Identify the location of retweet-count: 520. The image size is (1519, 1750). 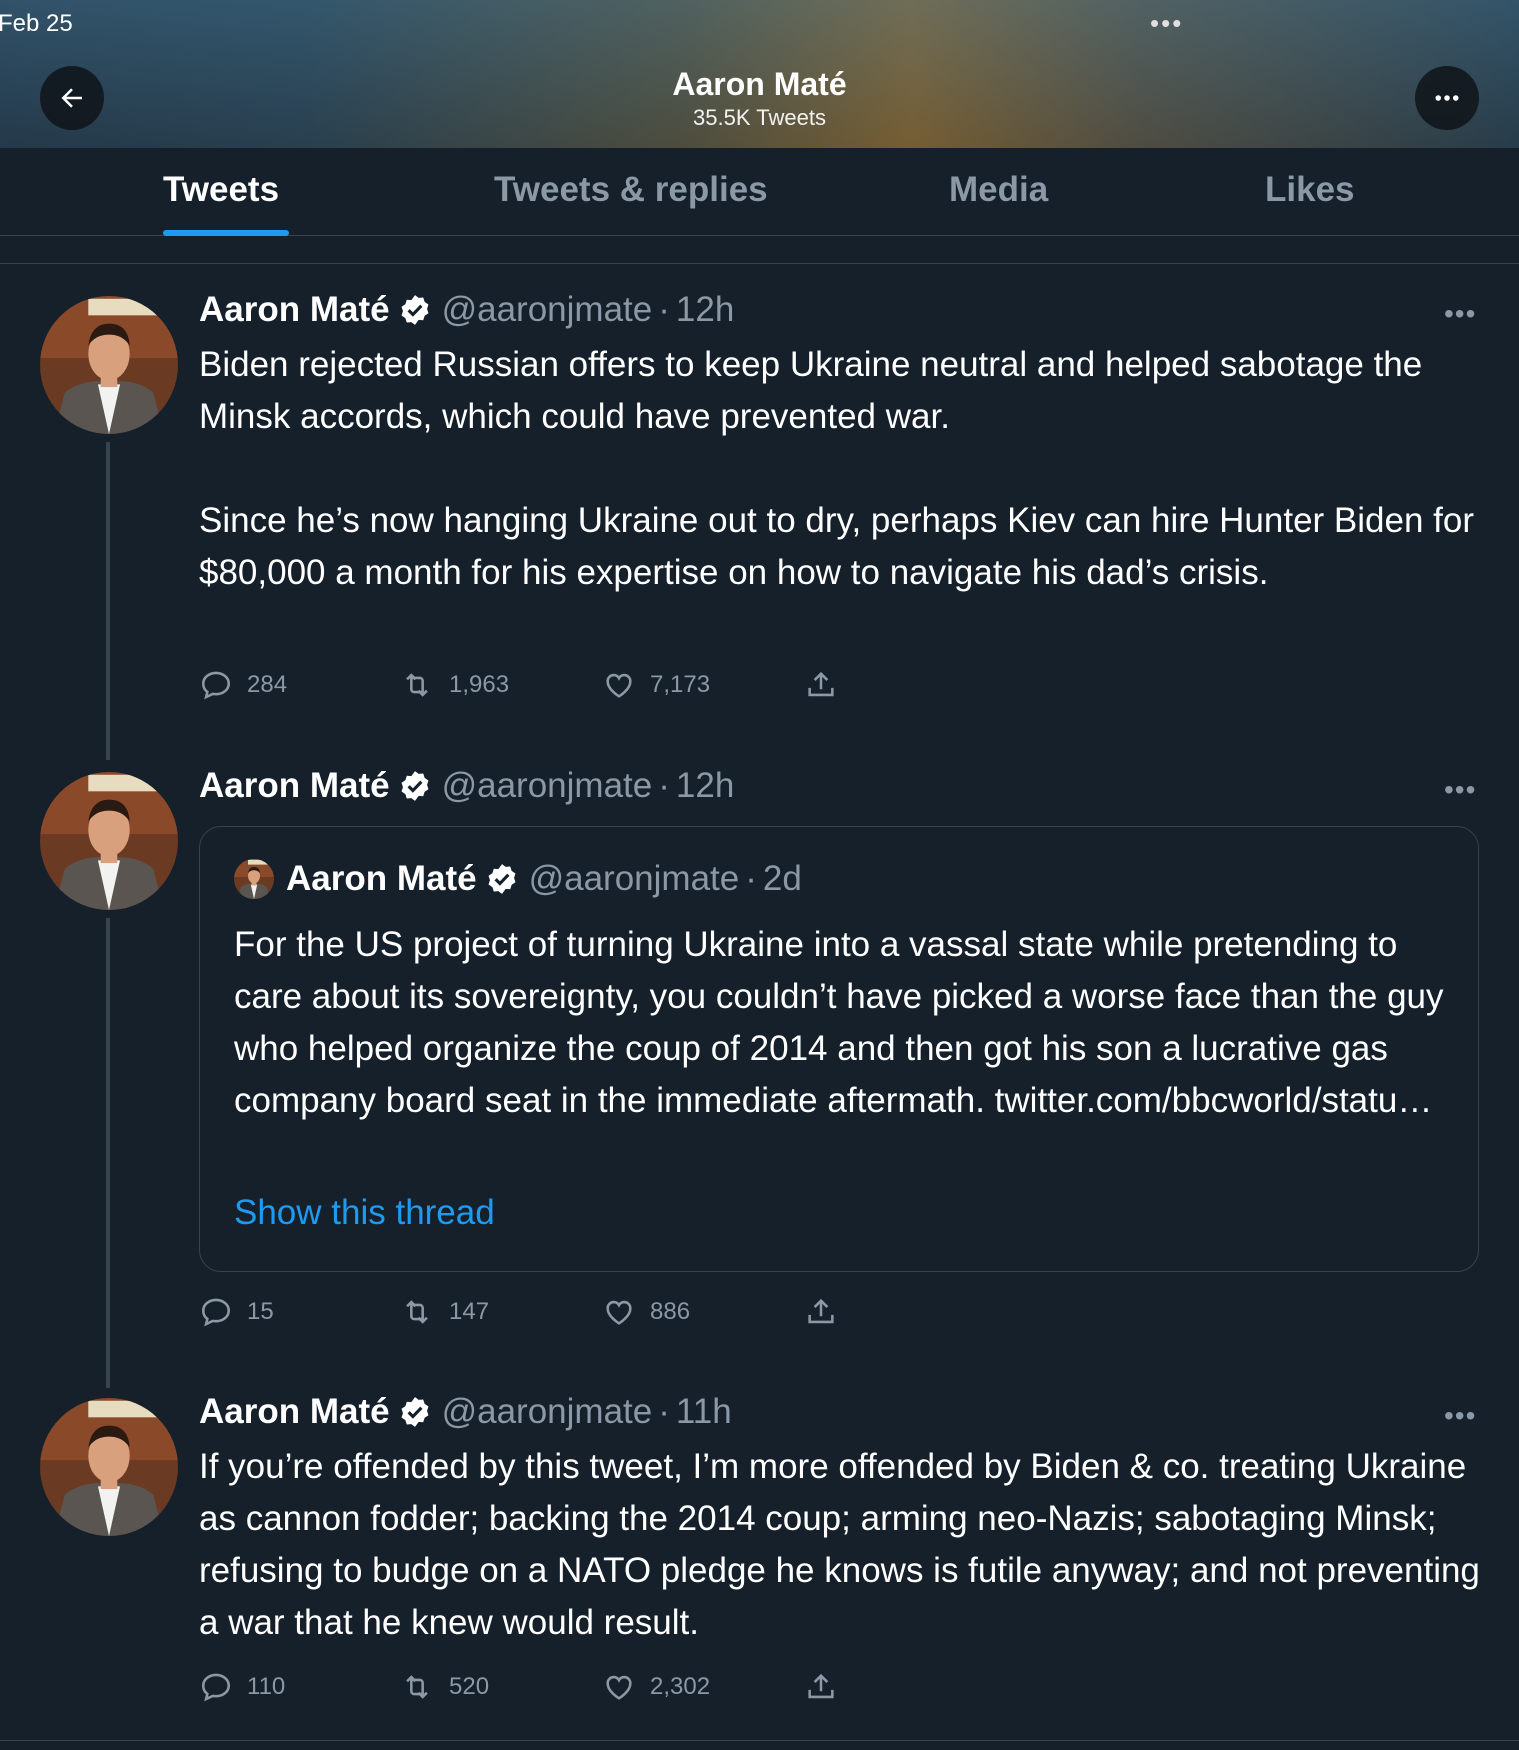
(469, 1686).